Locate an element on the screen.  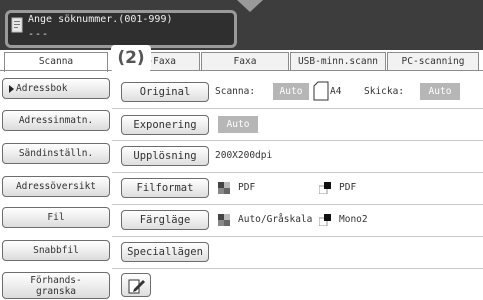
send-settings-button: Sändinställn. is located at coordinates (56, 153).